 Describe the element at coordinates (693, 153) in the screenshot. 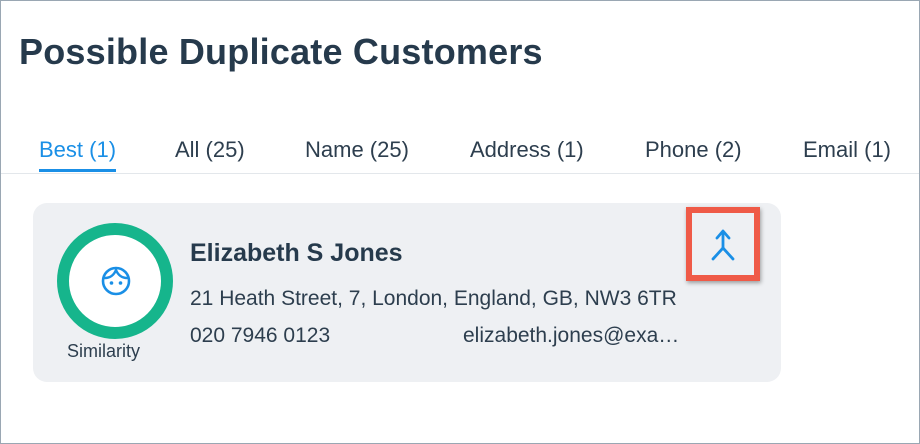

I see `tab-phone: Phone (2)` at that location.